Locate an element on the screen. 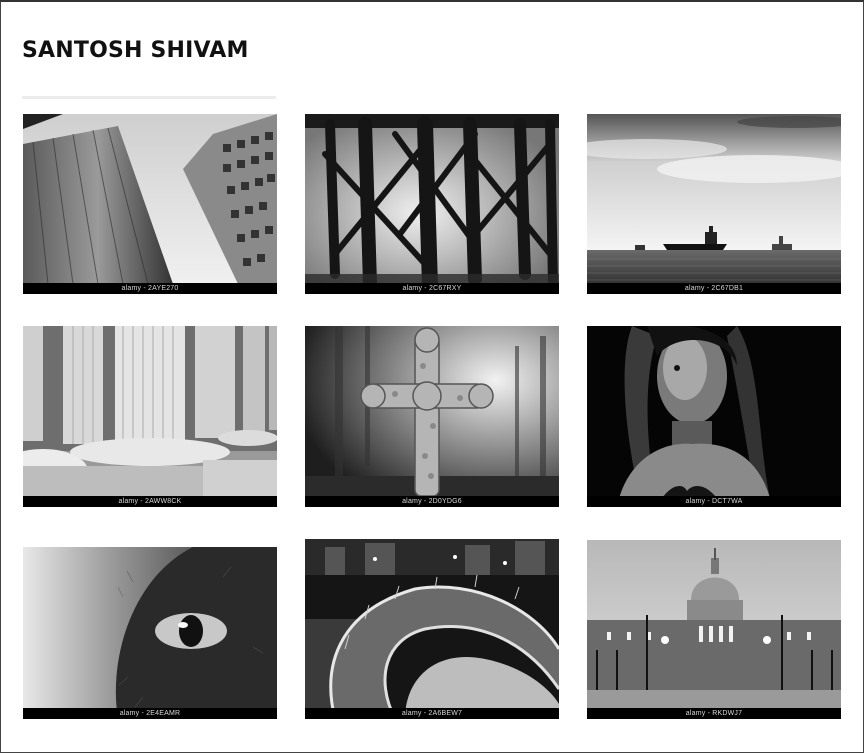 This screenshot has height=753, width=864. photo-credit: alamy - 2AWW8CK is located at coordinates (150, 501).